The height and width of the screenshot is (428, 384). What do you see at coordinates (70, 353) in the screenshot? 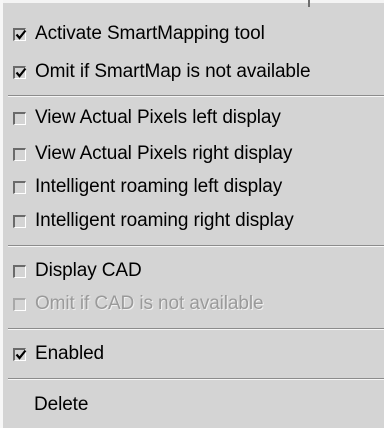
I see `menu-item-label: Enabled` at bounding box center [70, 353].